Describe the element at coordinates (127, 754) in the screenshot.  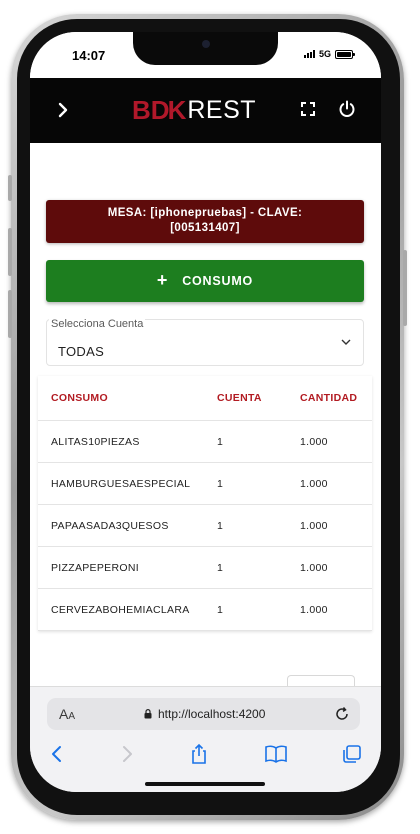
I see `forward-icon` at that location.